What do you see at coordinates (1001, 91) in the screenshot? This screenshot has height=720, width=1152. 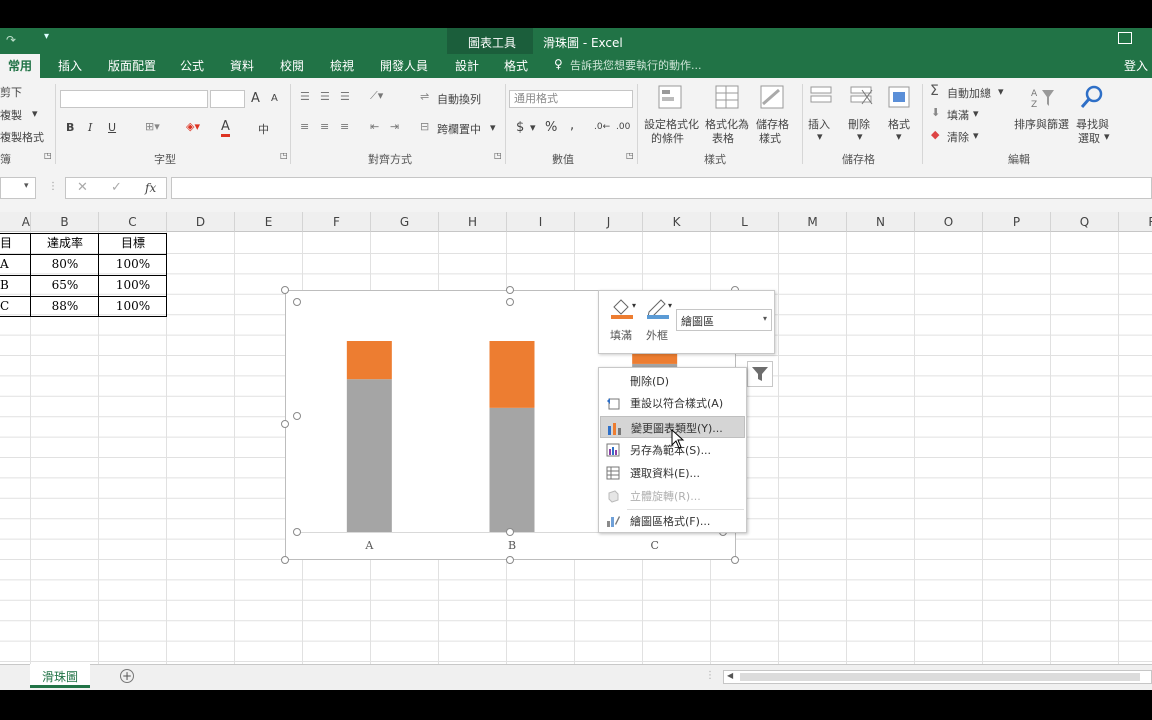 I see `autosum-dropdown-icon: ▾` at bounding box center [1001, 91].